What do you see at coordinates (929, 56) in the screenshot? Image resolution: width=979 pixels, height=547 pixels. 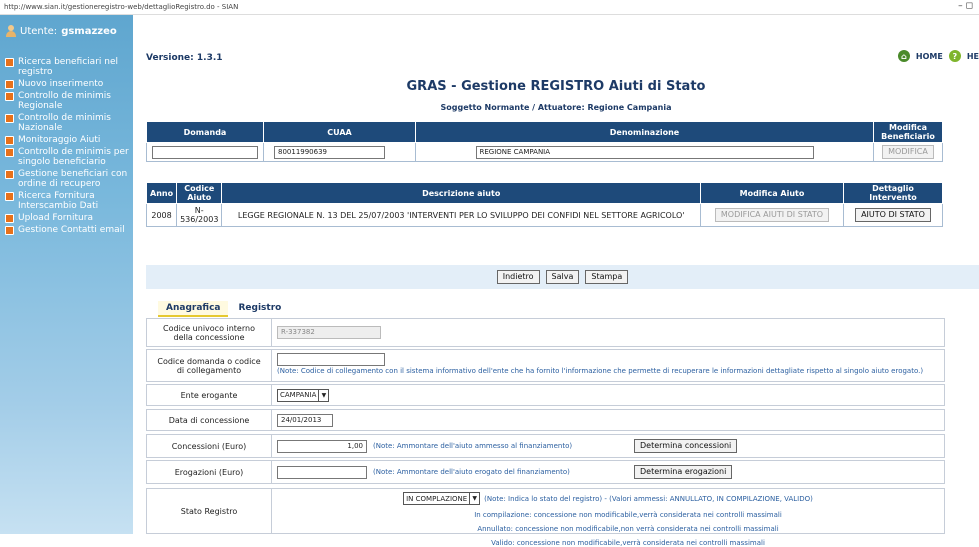 I see `home-link: HOME` at bounding box center [929, 56].